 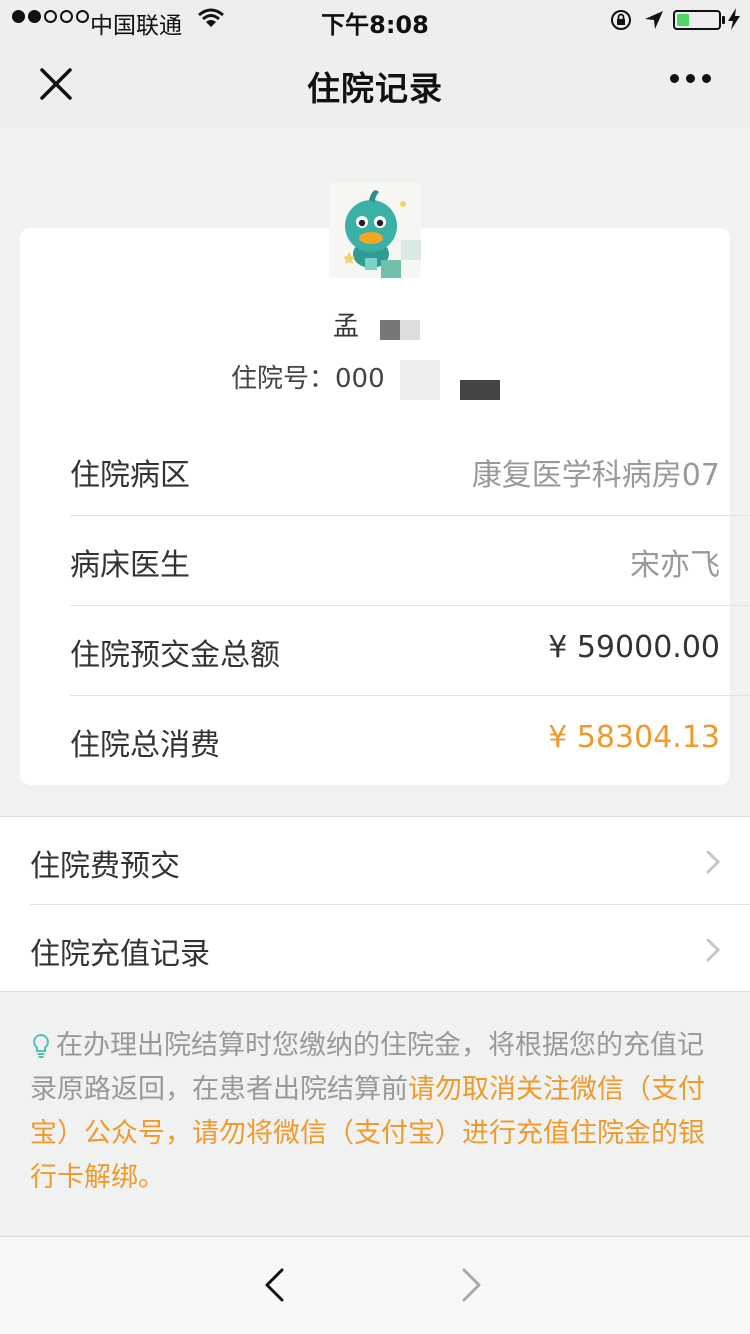 I want to click on menu-item-label: 住院费预交, so click(x=105, y=866).